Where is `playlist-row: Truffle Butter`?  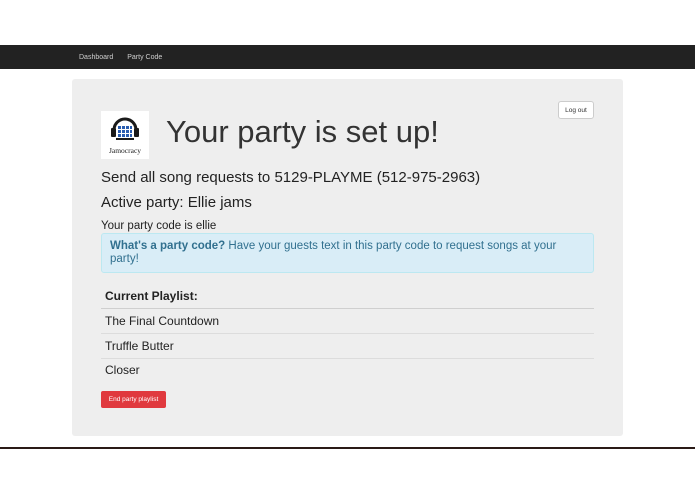 playlist-row: Truffle Butter is located at coordinates (347, 345).